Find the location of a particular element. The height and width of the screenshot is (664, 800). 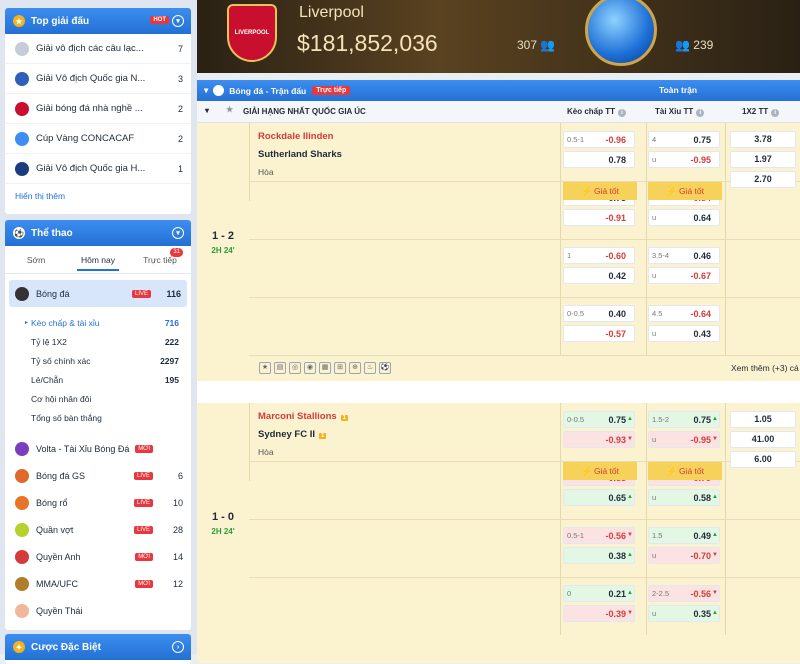

x12-cell: 41.00 is located at coordinates (763, 439).